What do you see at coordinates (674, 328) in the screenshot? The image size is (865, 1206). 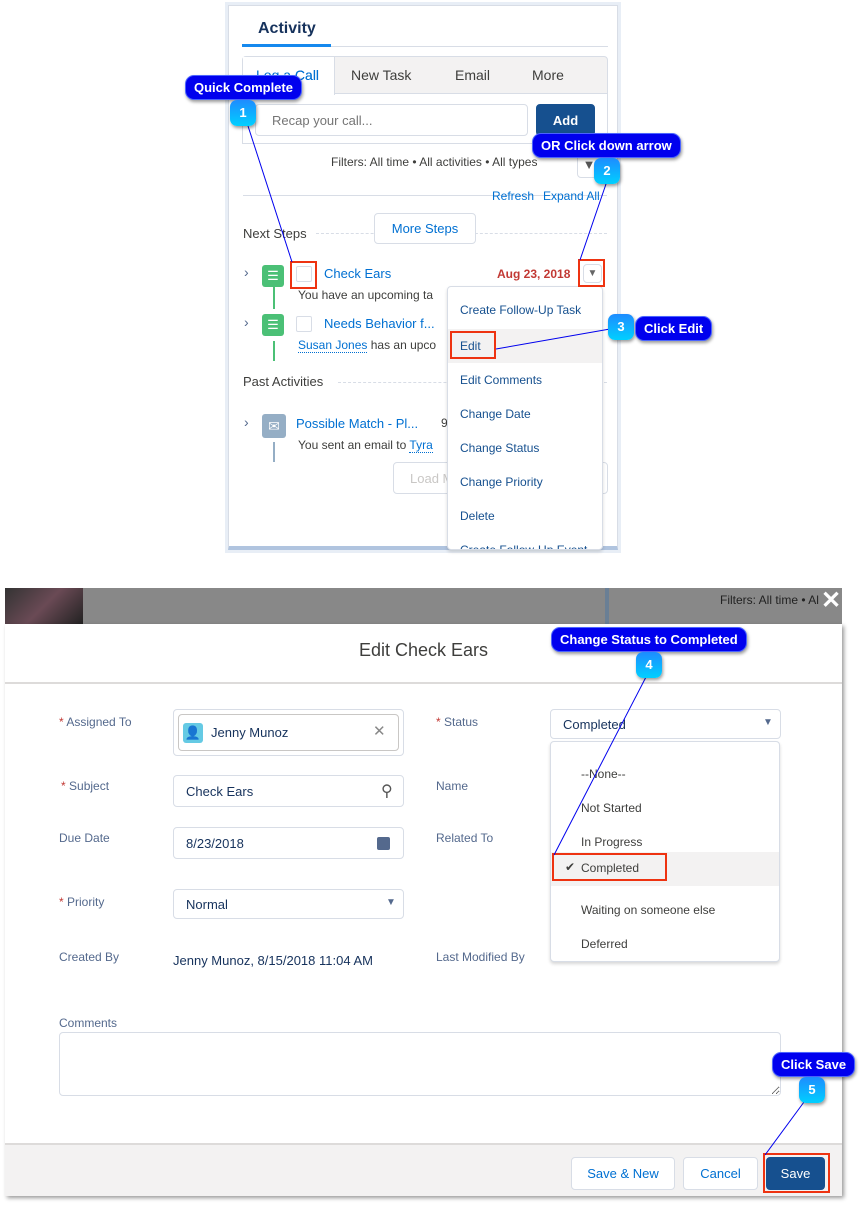 I see `callout-3: Click Edit` at bounding box center [674, 328].